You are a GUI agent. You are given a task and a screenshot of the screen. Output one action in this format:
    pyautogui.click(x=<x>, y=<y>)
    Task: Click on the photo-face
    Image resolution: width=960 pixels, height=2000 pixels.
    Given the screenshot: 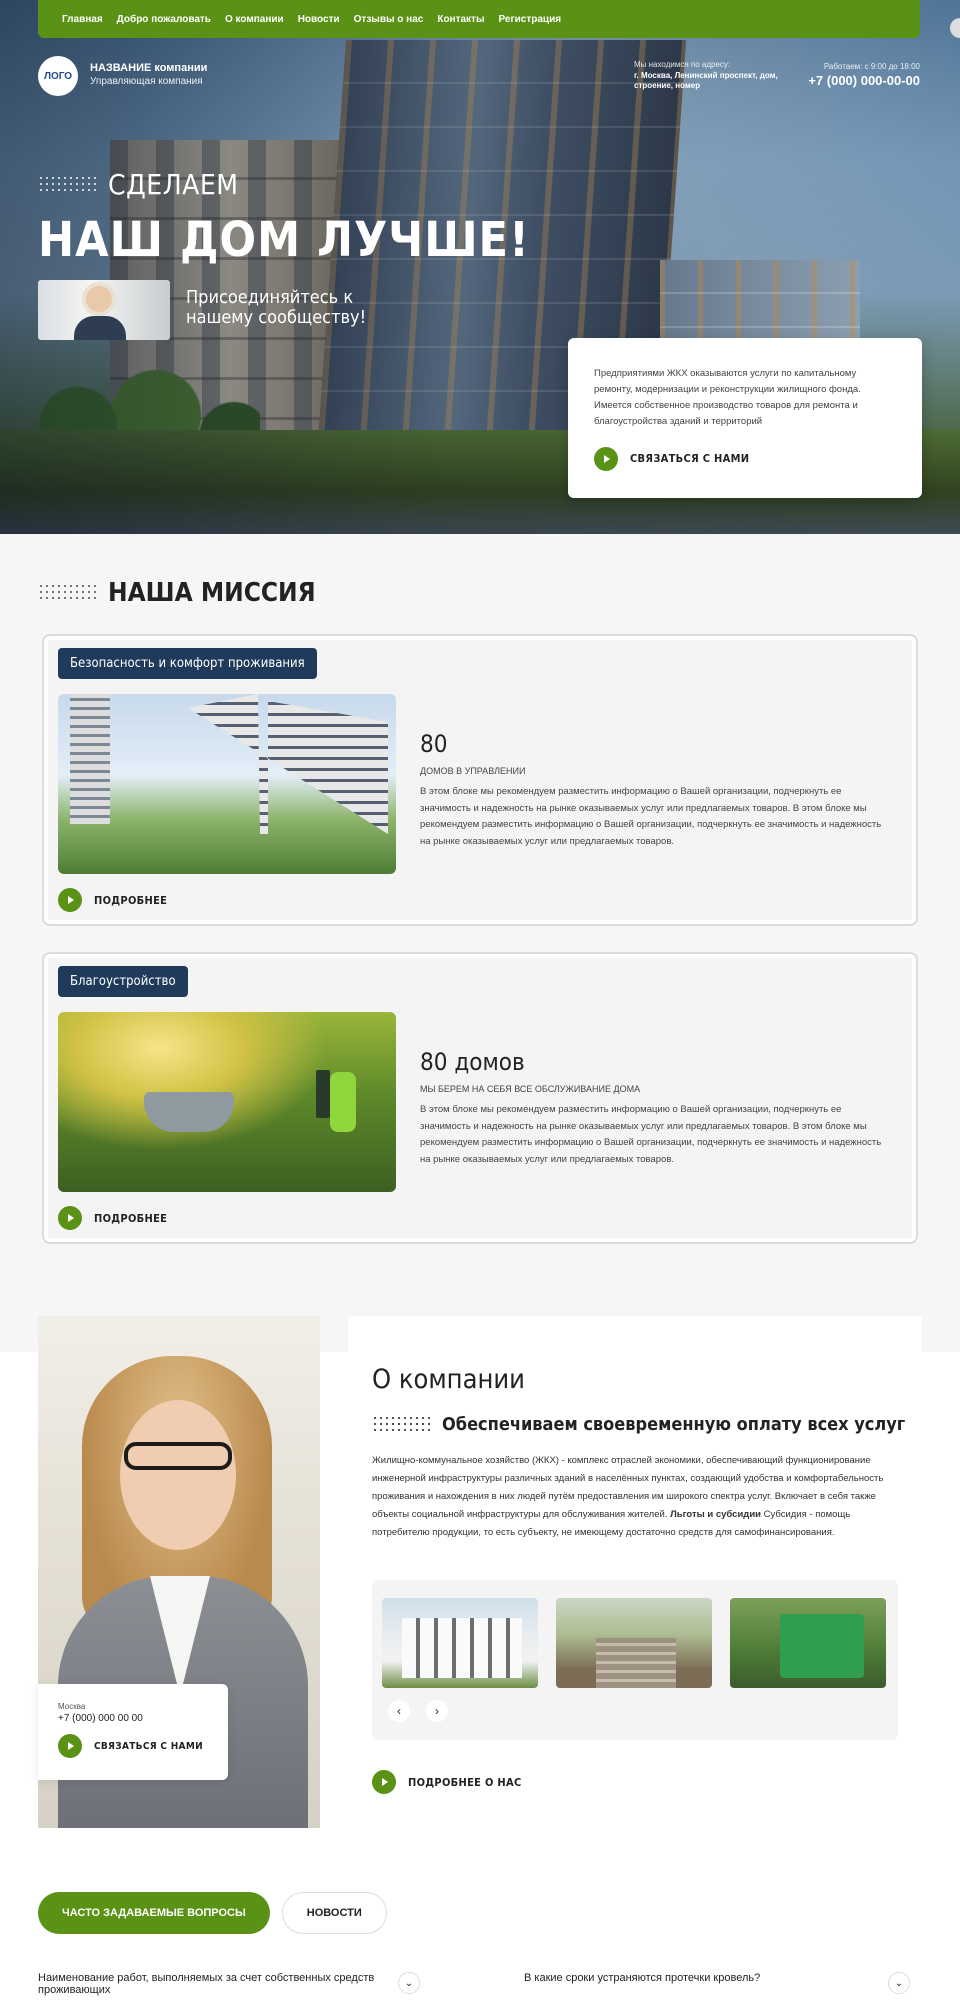 What is the action you would take?
    pyautogui.click(x=178, y=1475)
    